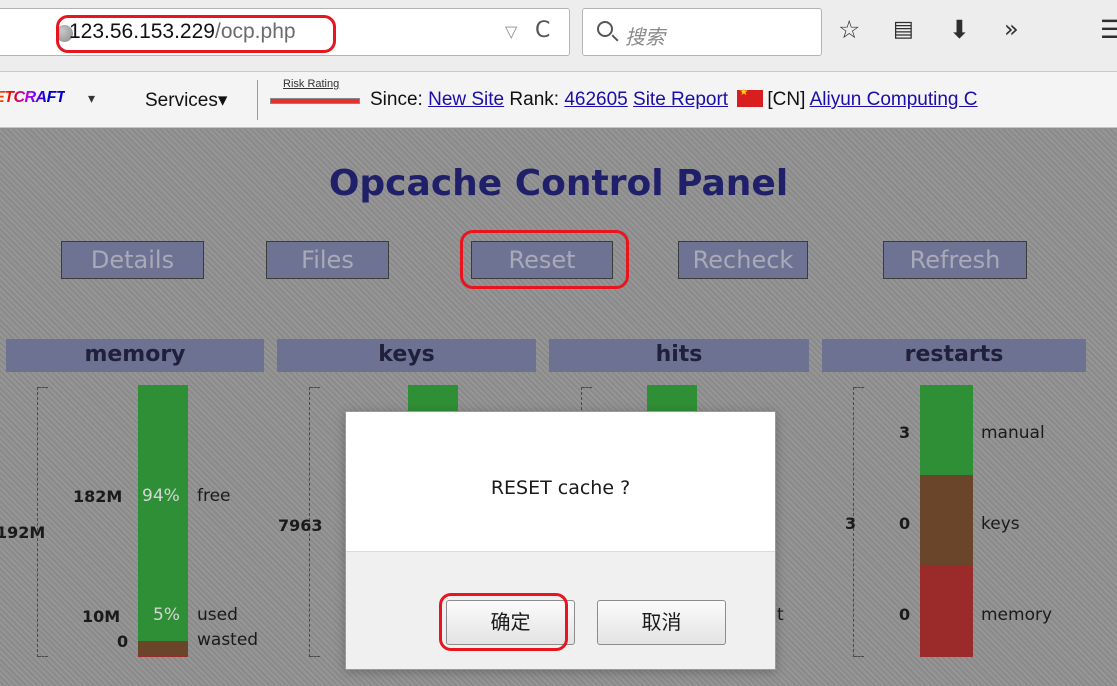  I want to click on restarts-manual-value: 3, so click(905, 432).